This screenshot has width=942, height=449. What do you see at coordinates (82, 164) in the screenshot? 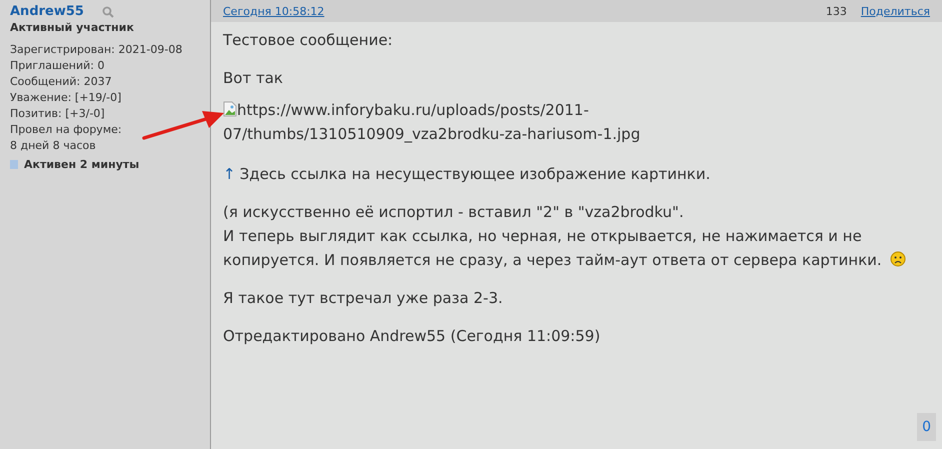
I see `activity-status: Активен 2 минуты` at bounding box center [82, 164].